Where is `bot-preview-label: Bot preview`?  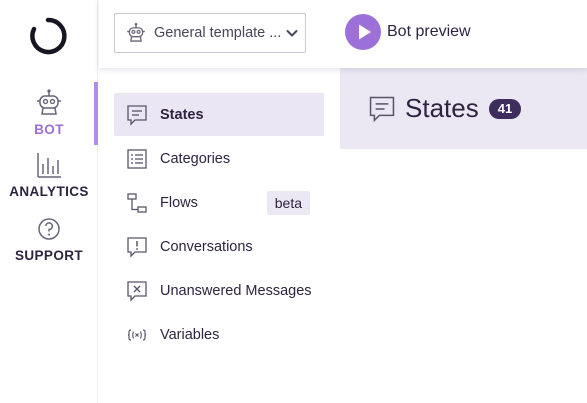 bot-preview-label: Bot preview is located at coordinates (429, 31).